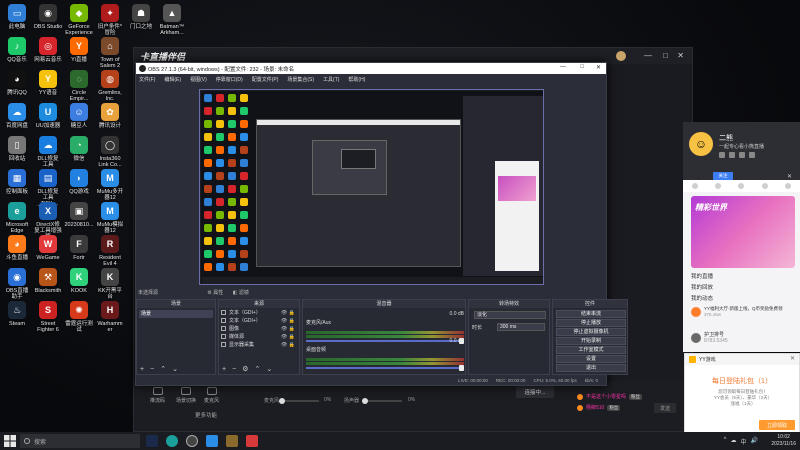 This screenshot has width=800, height=450. What do you see at coordinates (591, 314) in the screenshot?
I see `control-button: 结束串流` at bounding box center [591, 314].